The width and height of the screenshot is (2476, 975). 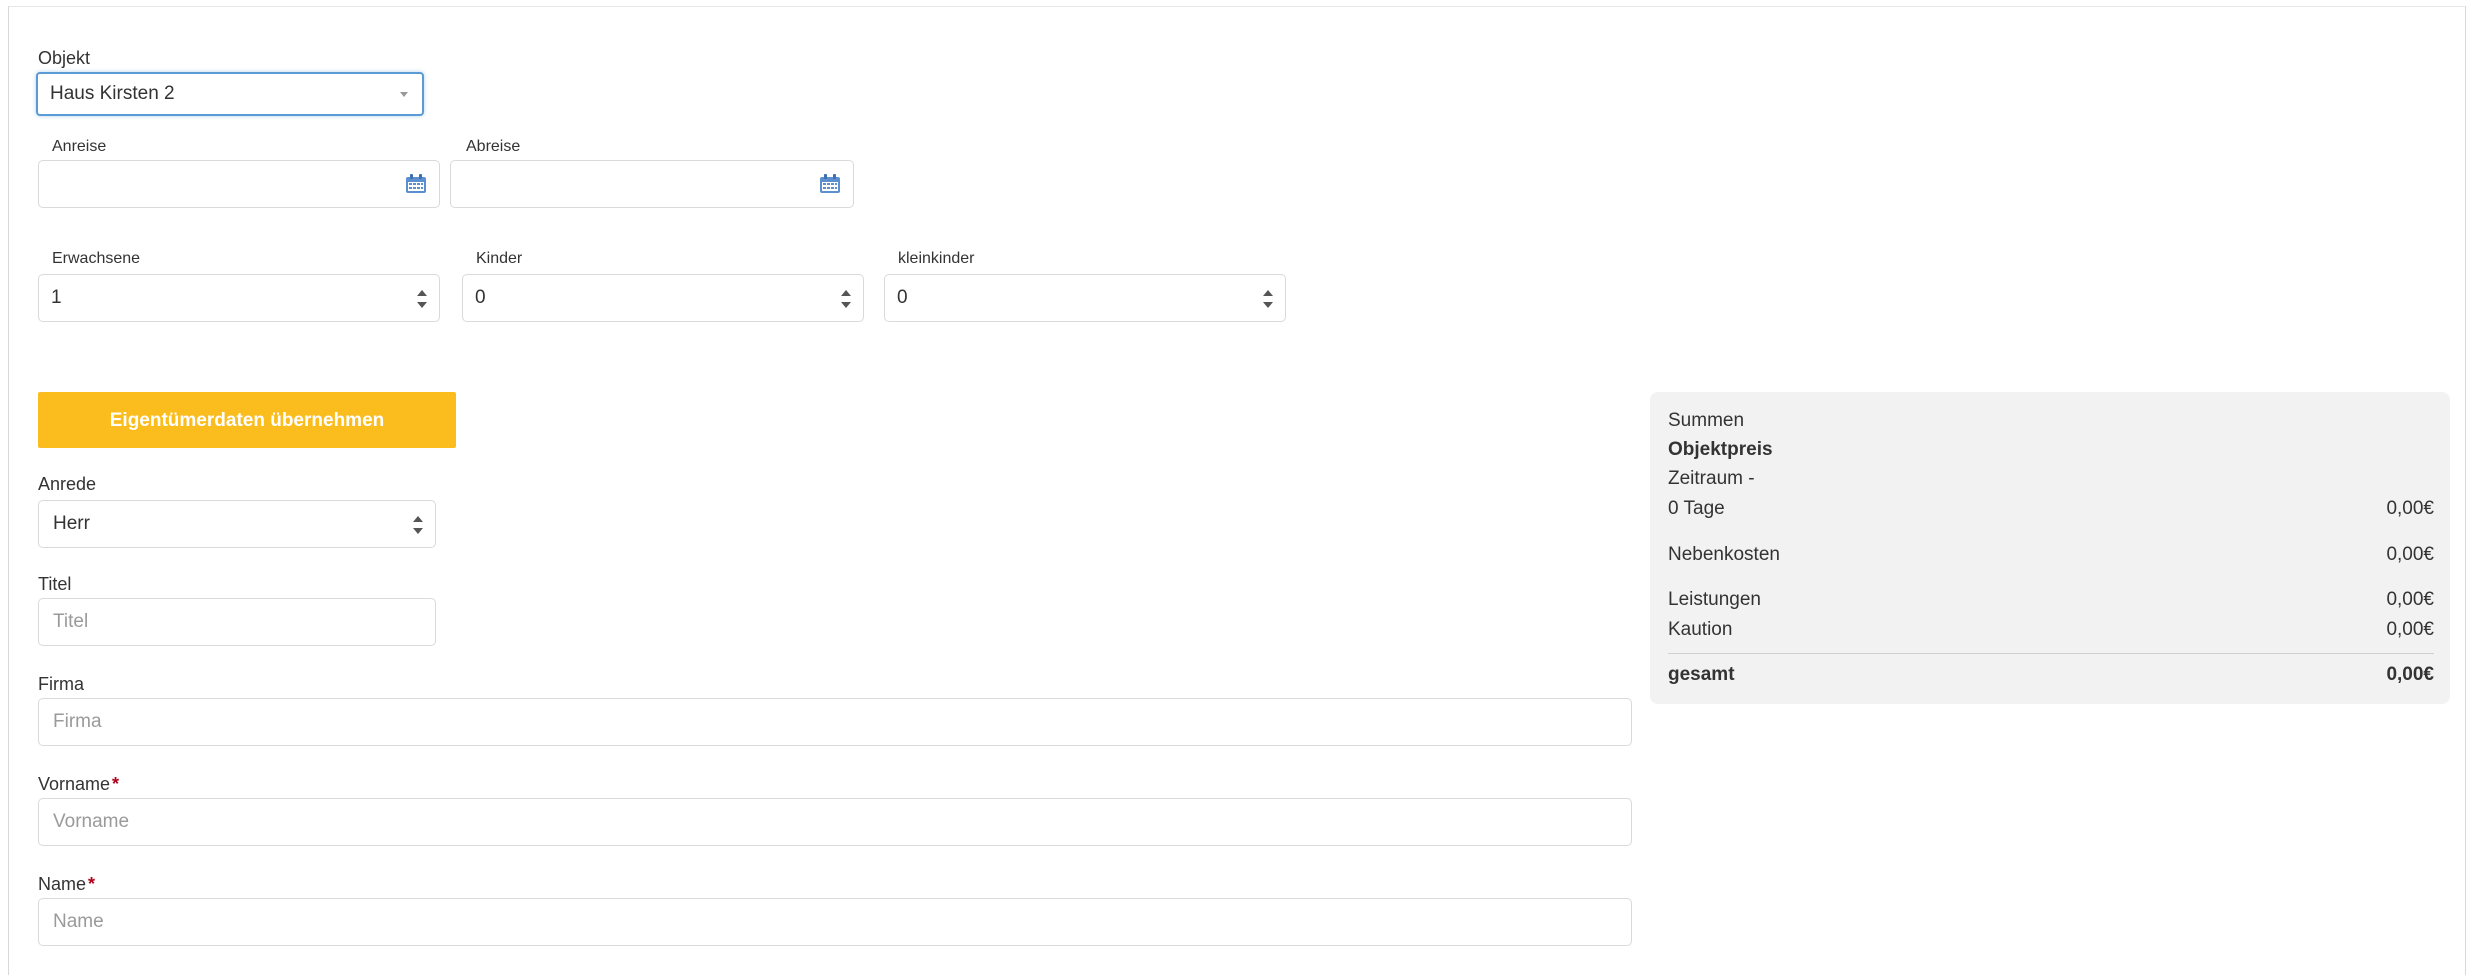 What do you see at coordinates (71, 523) in the screenshot?
I see `anrede-value: Herr` at bounding box center [71, 523].